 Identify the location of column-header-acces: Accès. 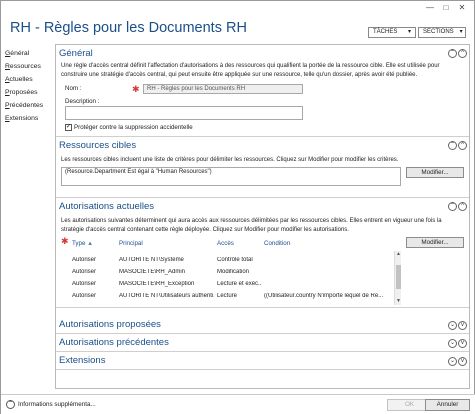
(225, 243).